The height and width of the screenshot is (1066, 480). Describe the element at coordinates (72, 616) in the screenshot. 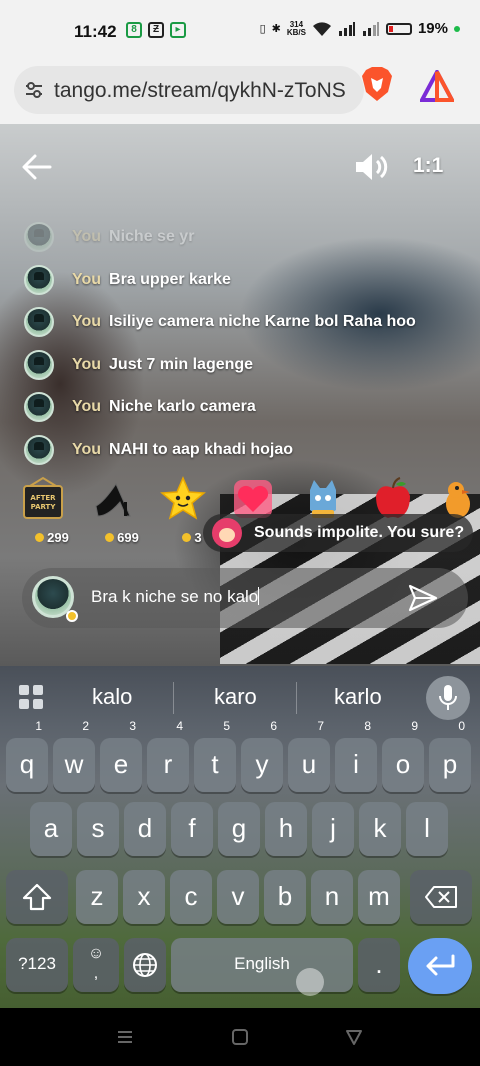

I see `coin-badge-icon` at that location.